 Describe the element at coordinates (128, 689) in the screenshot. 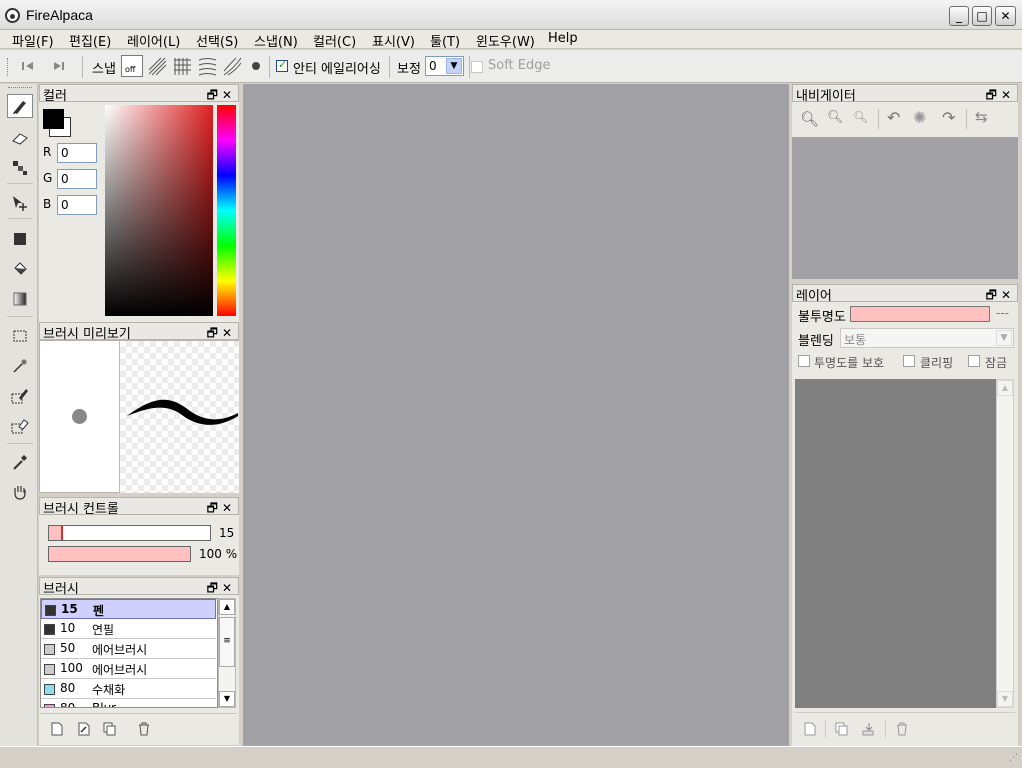

I see `brush-list-item: 80 수채화` at that location.